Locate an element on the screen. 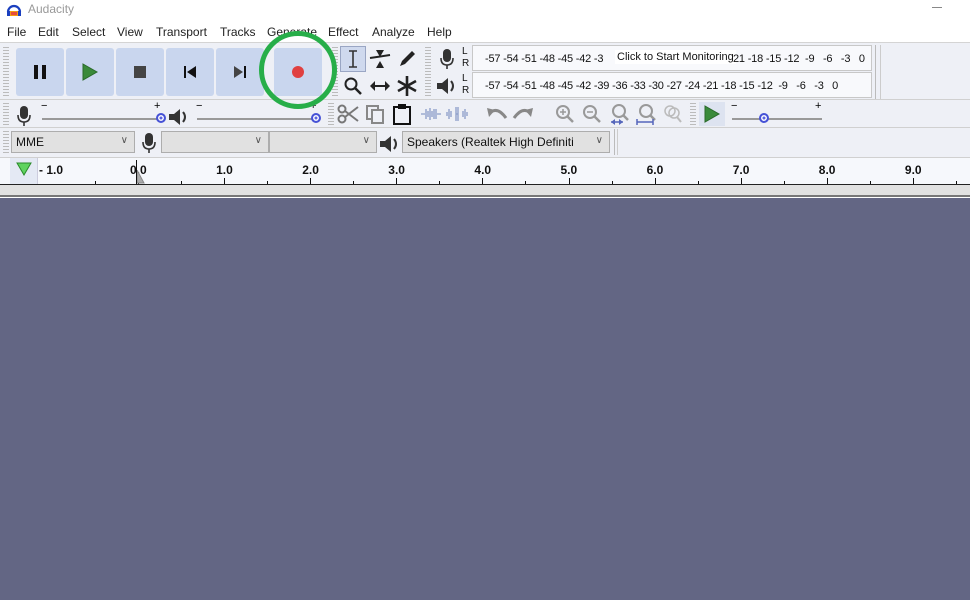 The image size is (970, 600). play-icon is located at coordinates (712, 114).